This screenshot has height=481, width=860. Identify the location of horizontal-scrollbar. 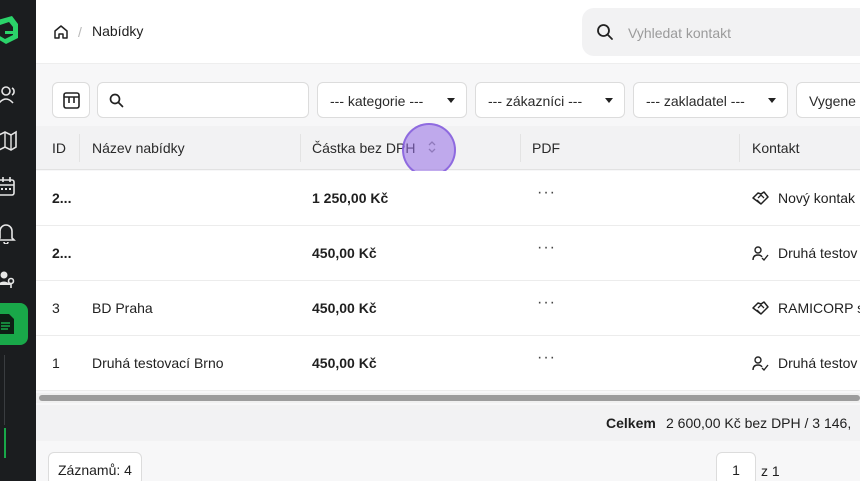
(448, 398).